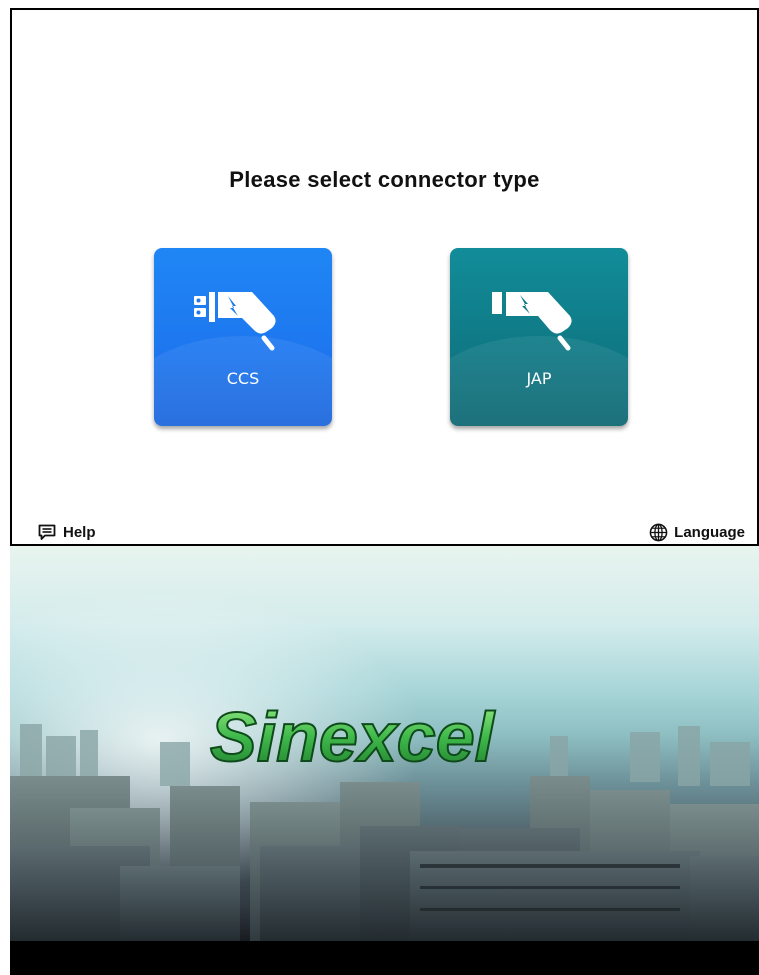 The width and height of the screenshot is (759, 975). I want to click on globe-icon, so click(658, 532).